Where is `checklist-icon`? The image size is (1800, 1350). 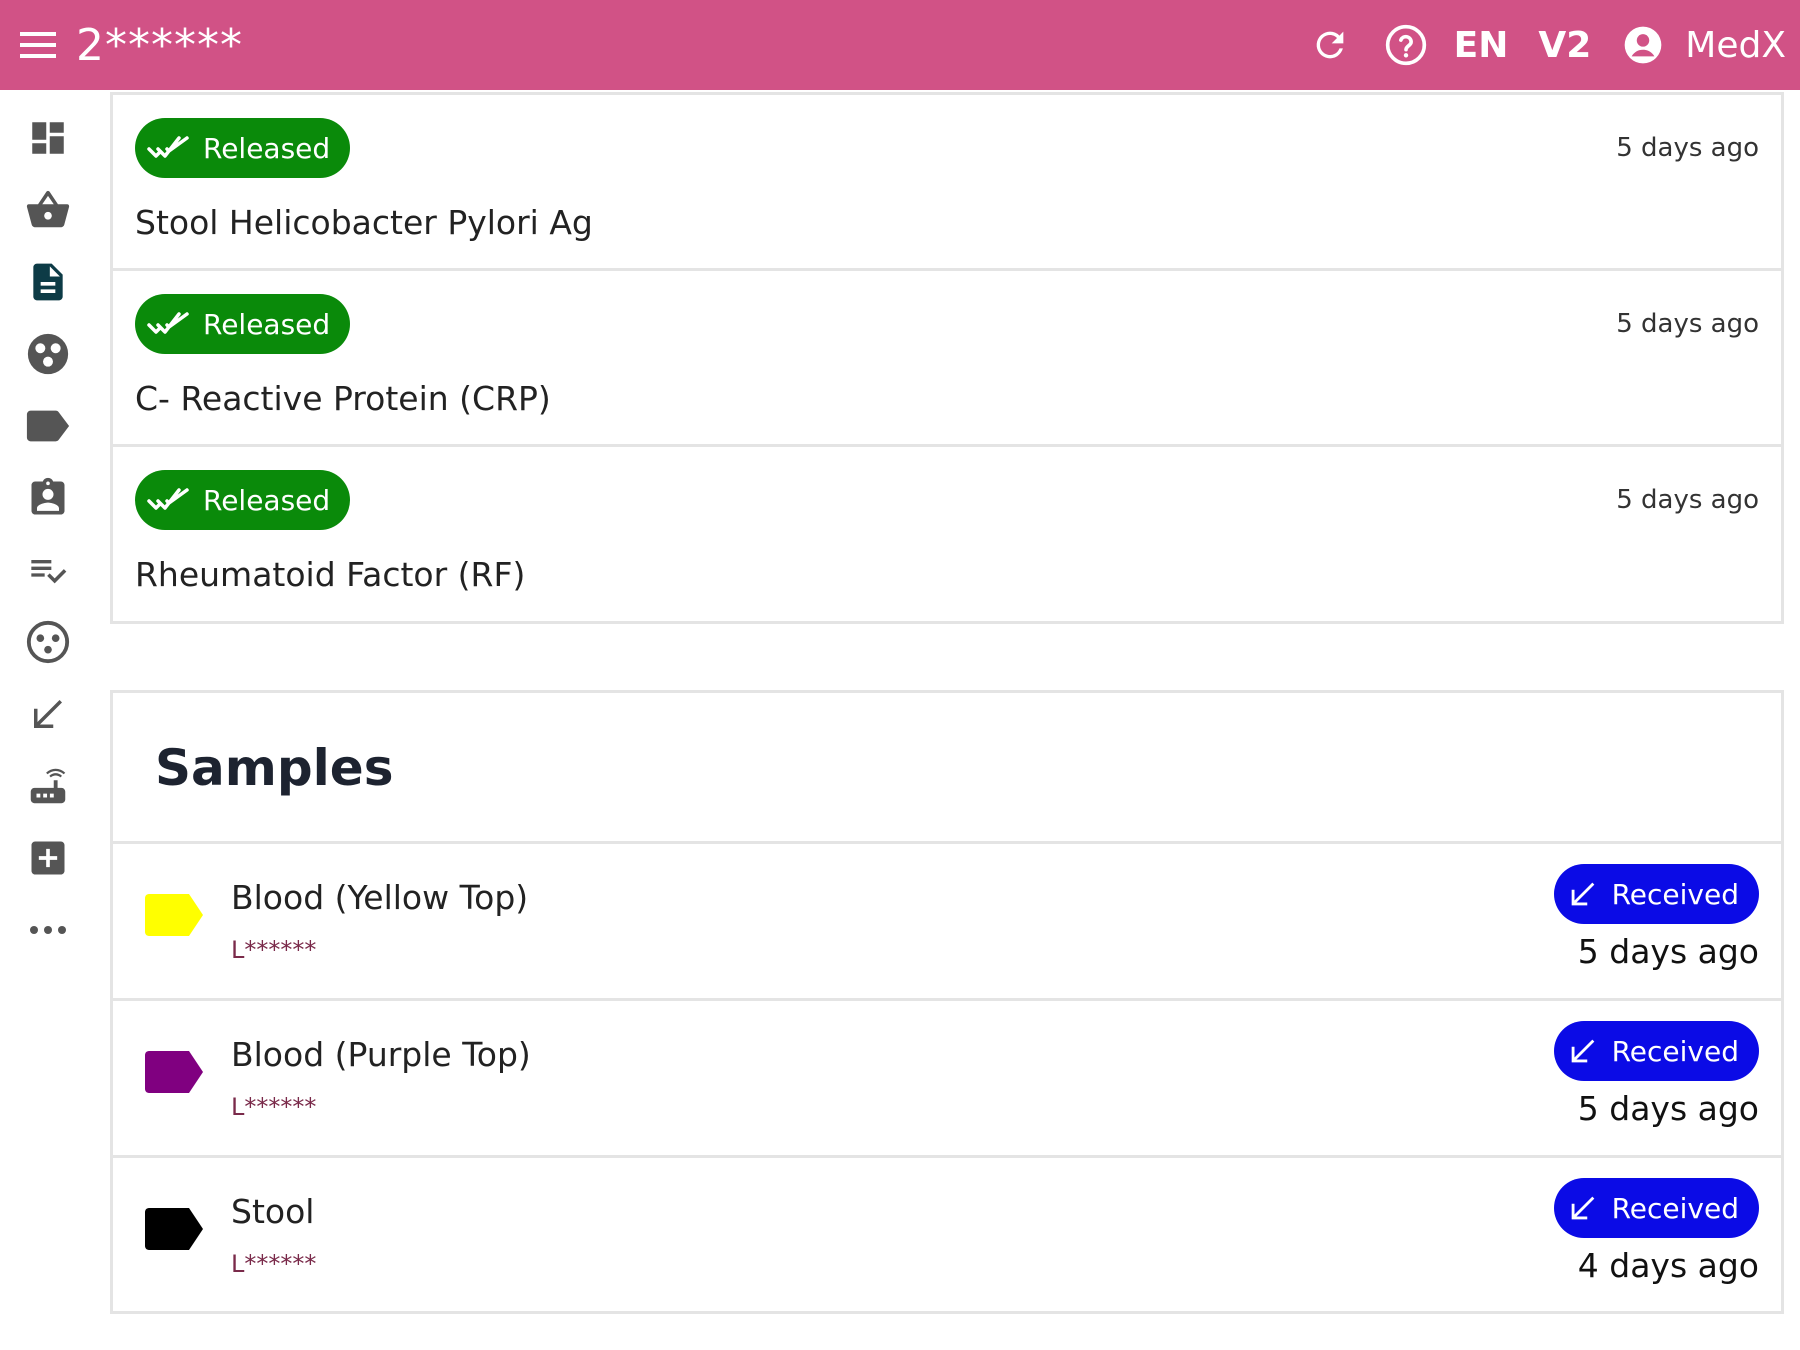 checklist-icon is located at coordinates (48, 570).